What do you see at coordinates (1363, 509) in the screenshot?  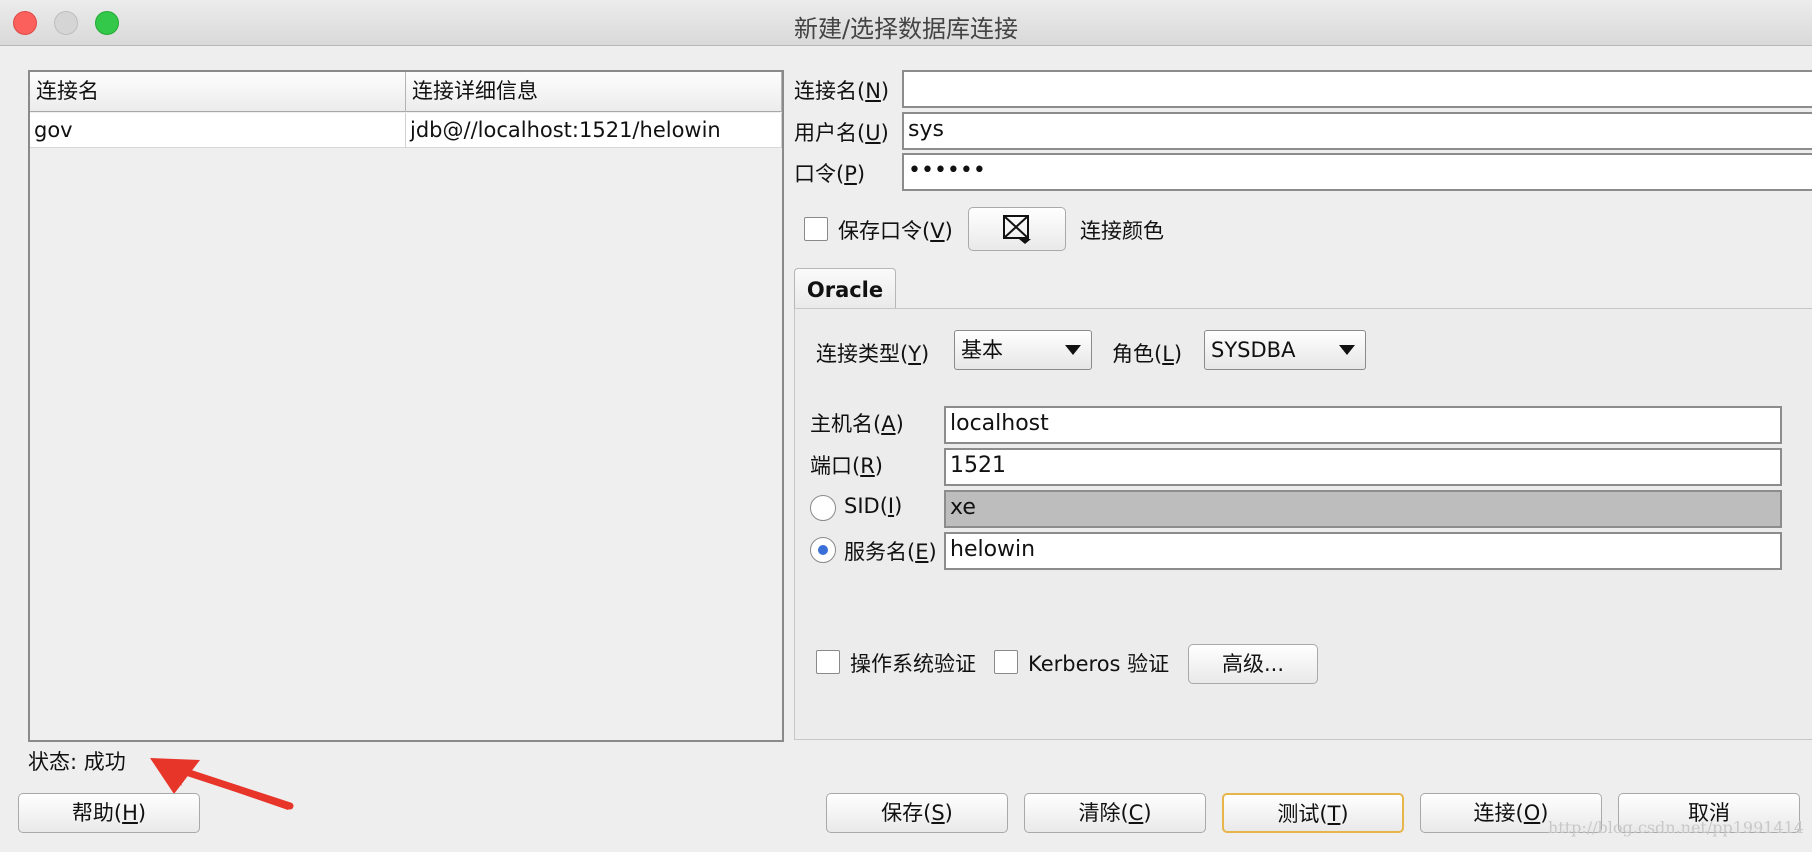 I see `sid-input: xe` at bounding box center [1363, 509].